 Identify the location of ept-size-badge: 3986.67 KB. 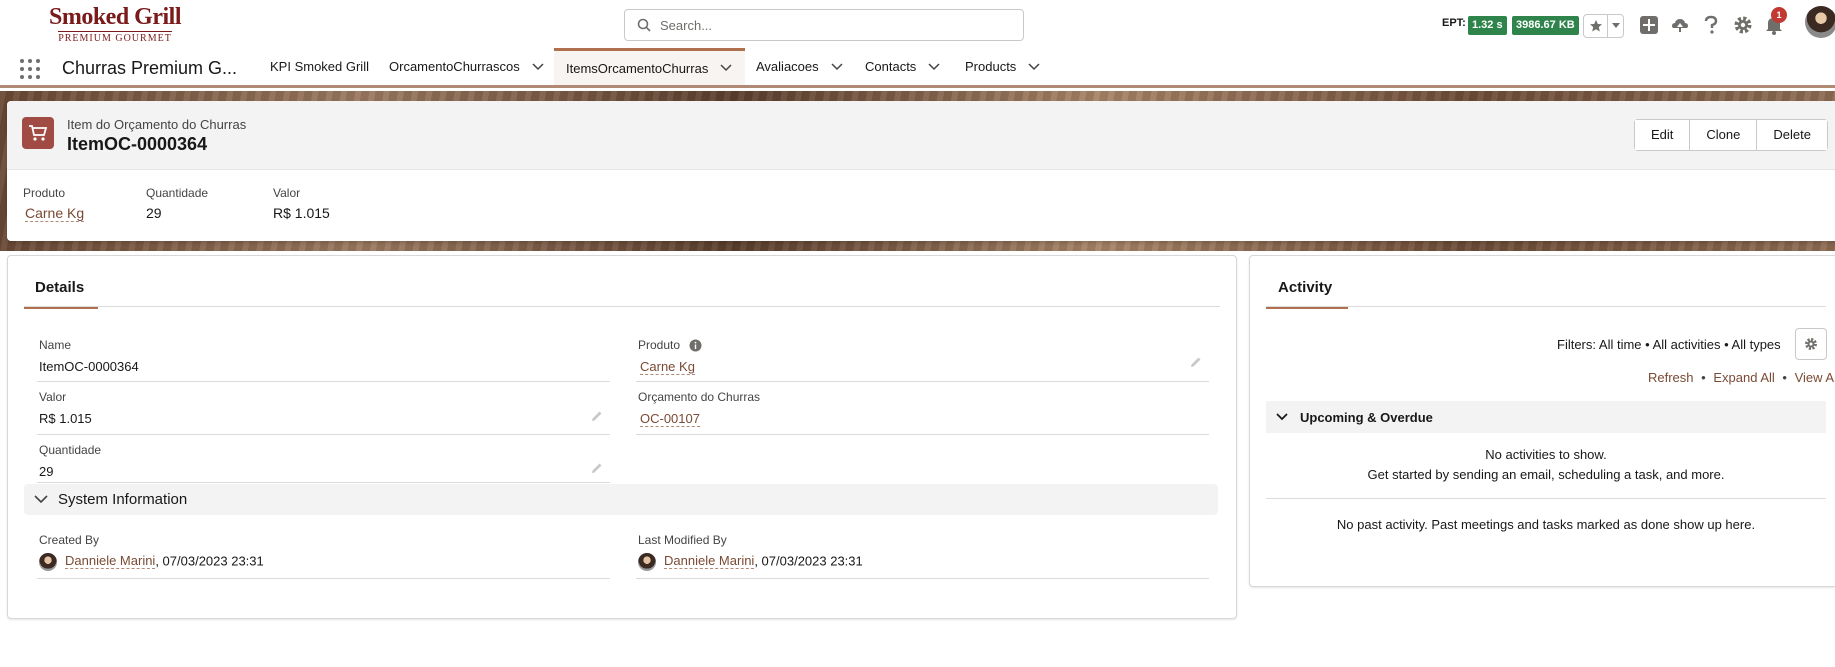
(1545, 25).